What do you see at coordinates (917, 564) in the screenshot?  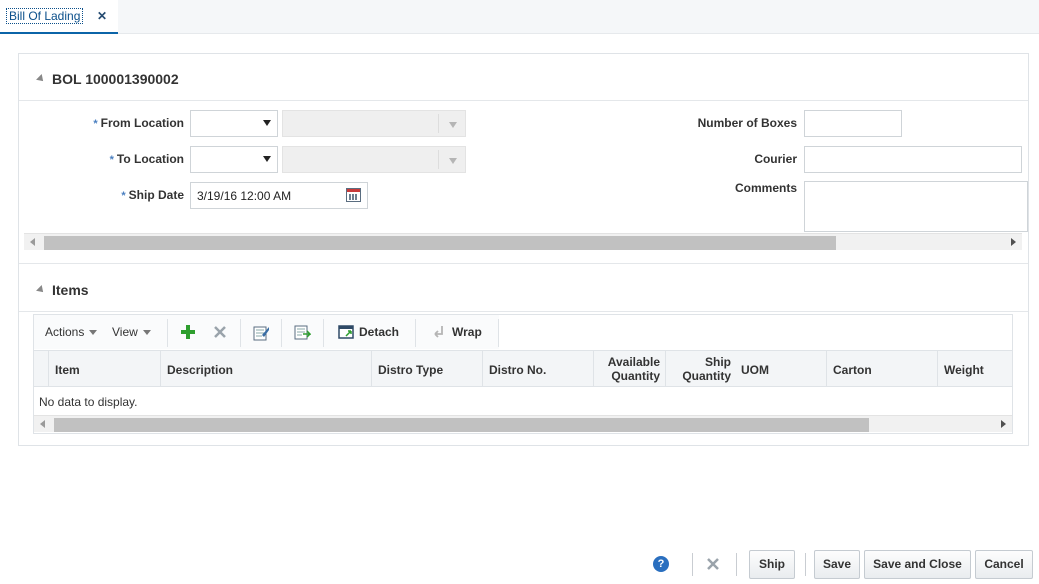 I see `save-and-close-button: Save and Close` at bounding box center [917, 564].